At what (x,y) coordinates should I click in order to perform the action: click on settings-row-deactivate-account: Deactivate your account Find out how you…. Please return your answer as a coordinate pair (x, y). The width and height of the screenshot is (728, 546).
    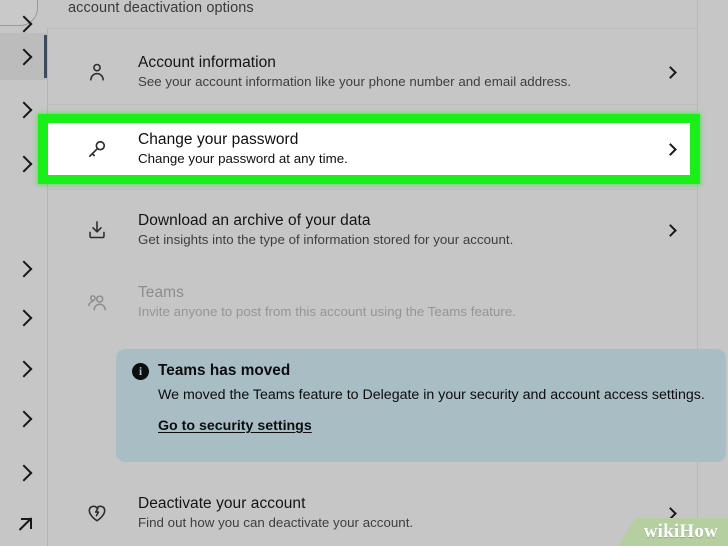
    Looking at the image, I should click on (372, 513).